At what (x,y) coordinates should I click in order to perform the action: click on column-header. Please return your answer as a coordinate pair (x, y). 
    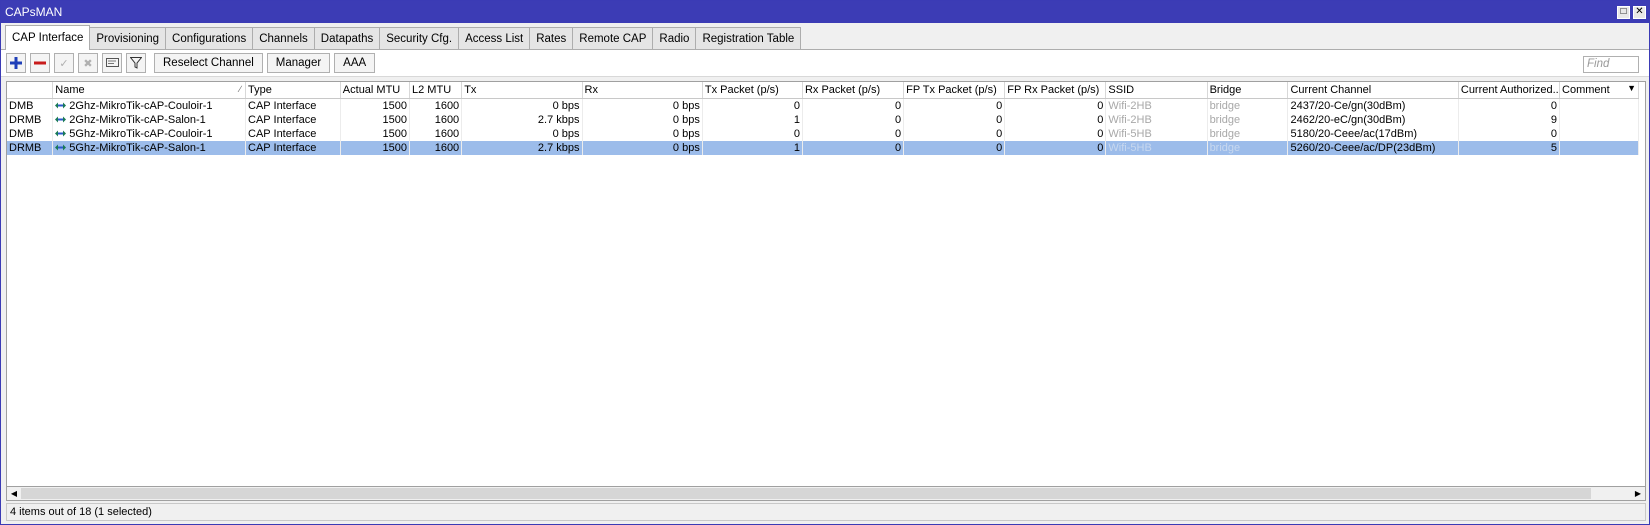
    Looking at the image, I should click on (30, 90).